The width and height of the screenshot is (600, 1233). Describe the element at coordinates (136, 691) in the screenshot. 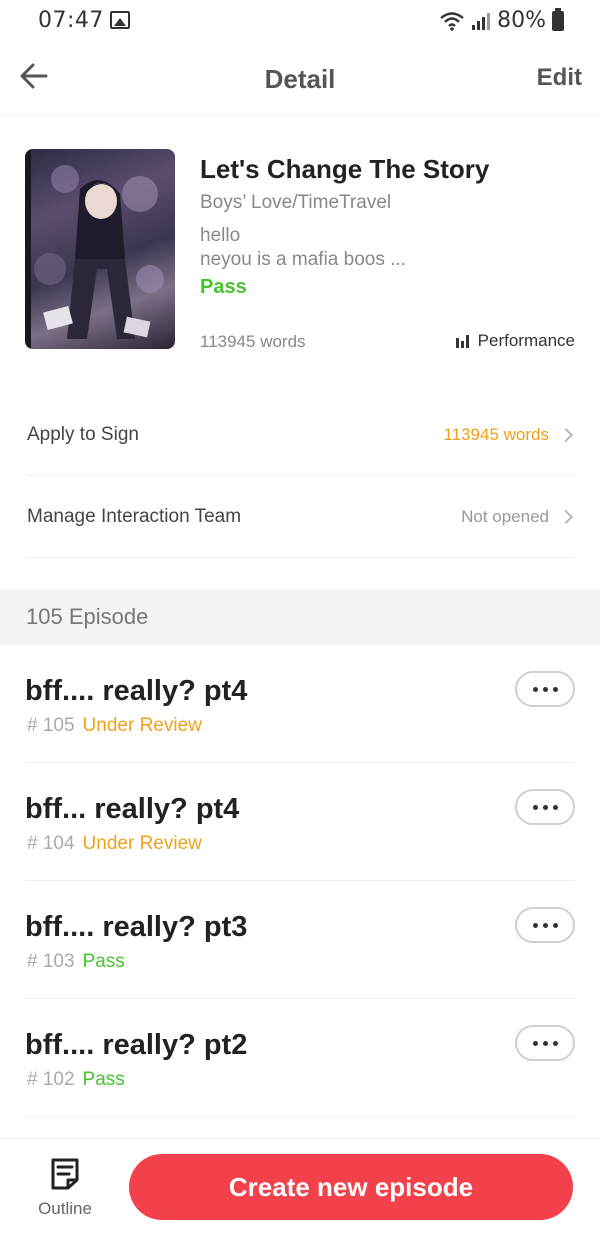

I see `episode-title: bff.... really? pt4` at that location.